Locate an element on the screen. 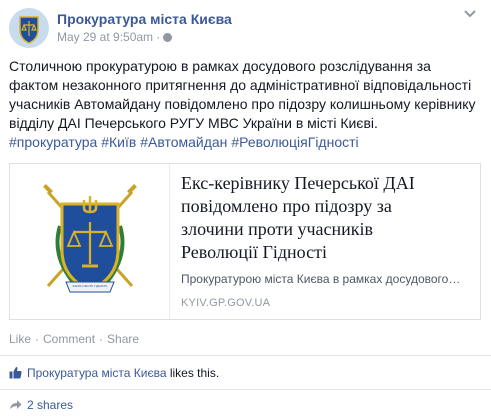  card-domain: KYIV.GP.GOV.UA is located at coordinates (226, 303).